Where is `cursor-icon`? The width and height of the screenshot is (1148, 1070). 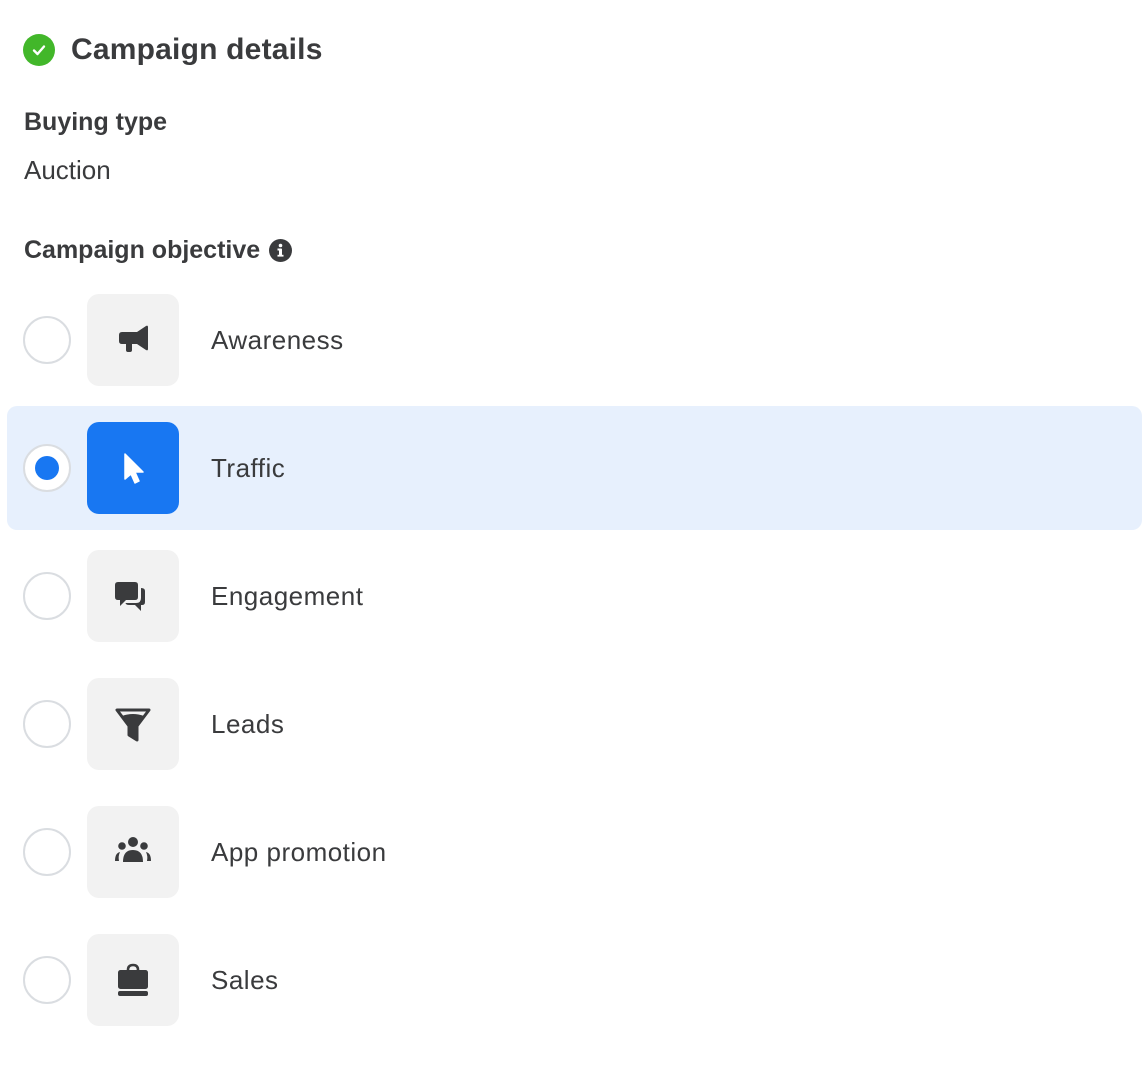 cursor-icon is located at coordinates (134, 468).